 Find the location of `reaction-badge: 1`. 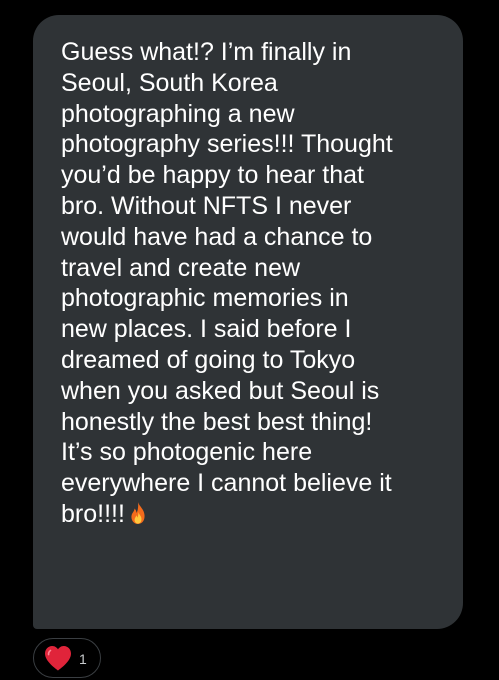

reaction-badge: 1 is located at coordinates (67, 658).